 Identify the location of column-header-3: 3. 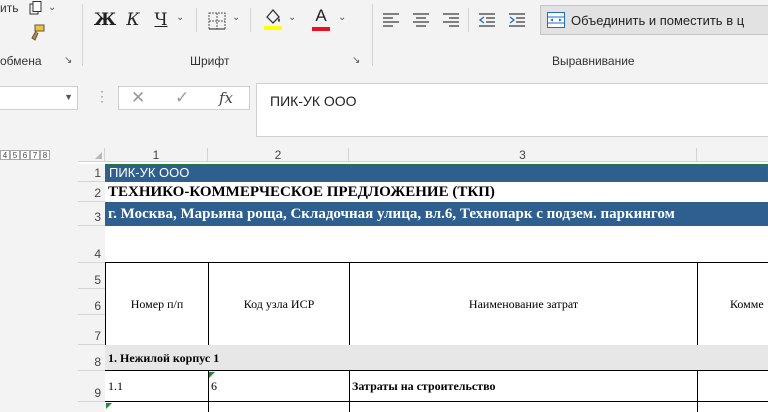
(523, 155).